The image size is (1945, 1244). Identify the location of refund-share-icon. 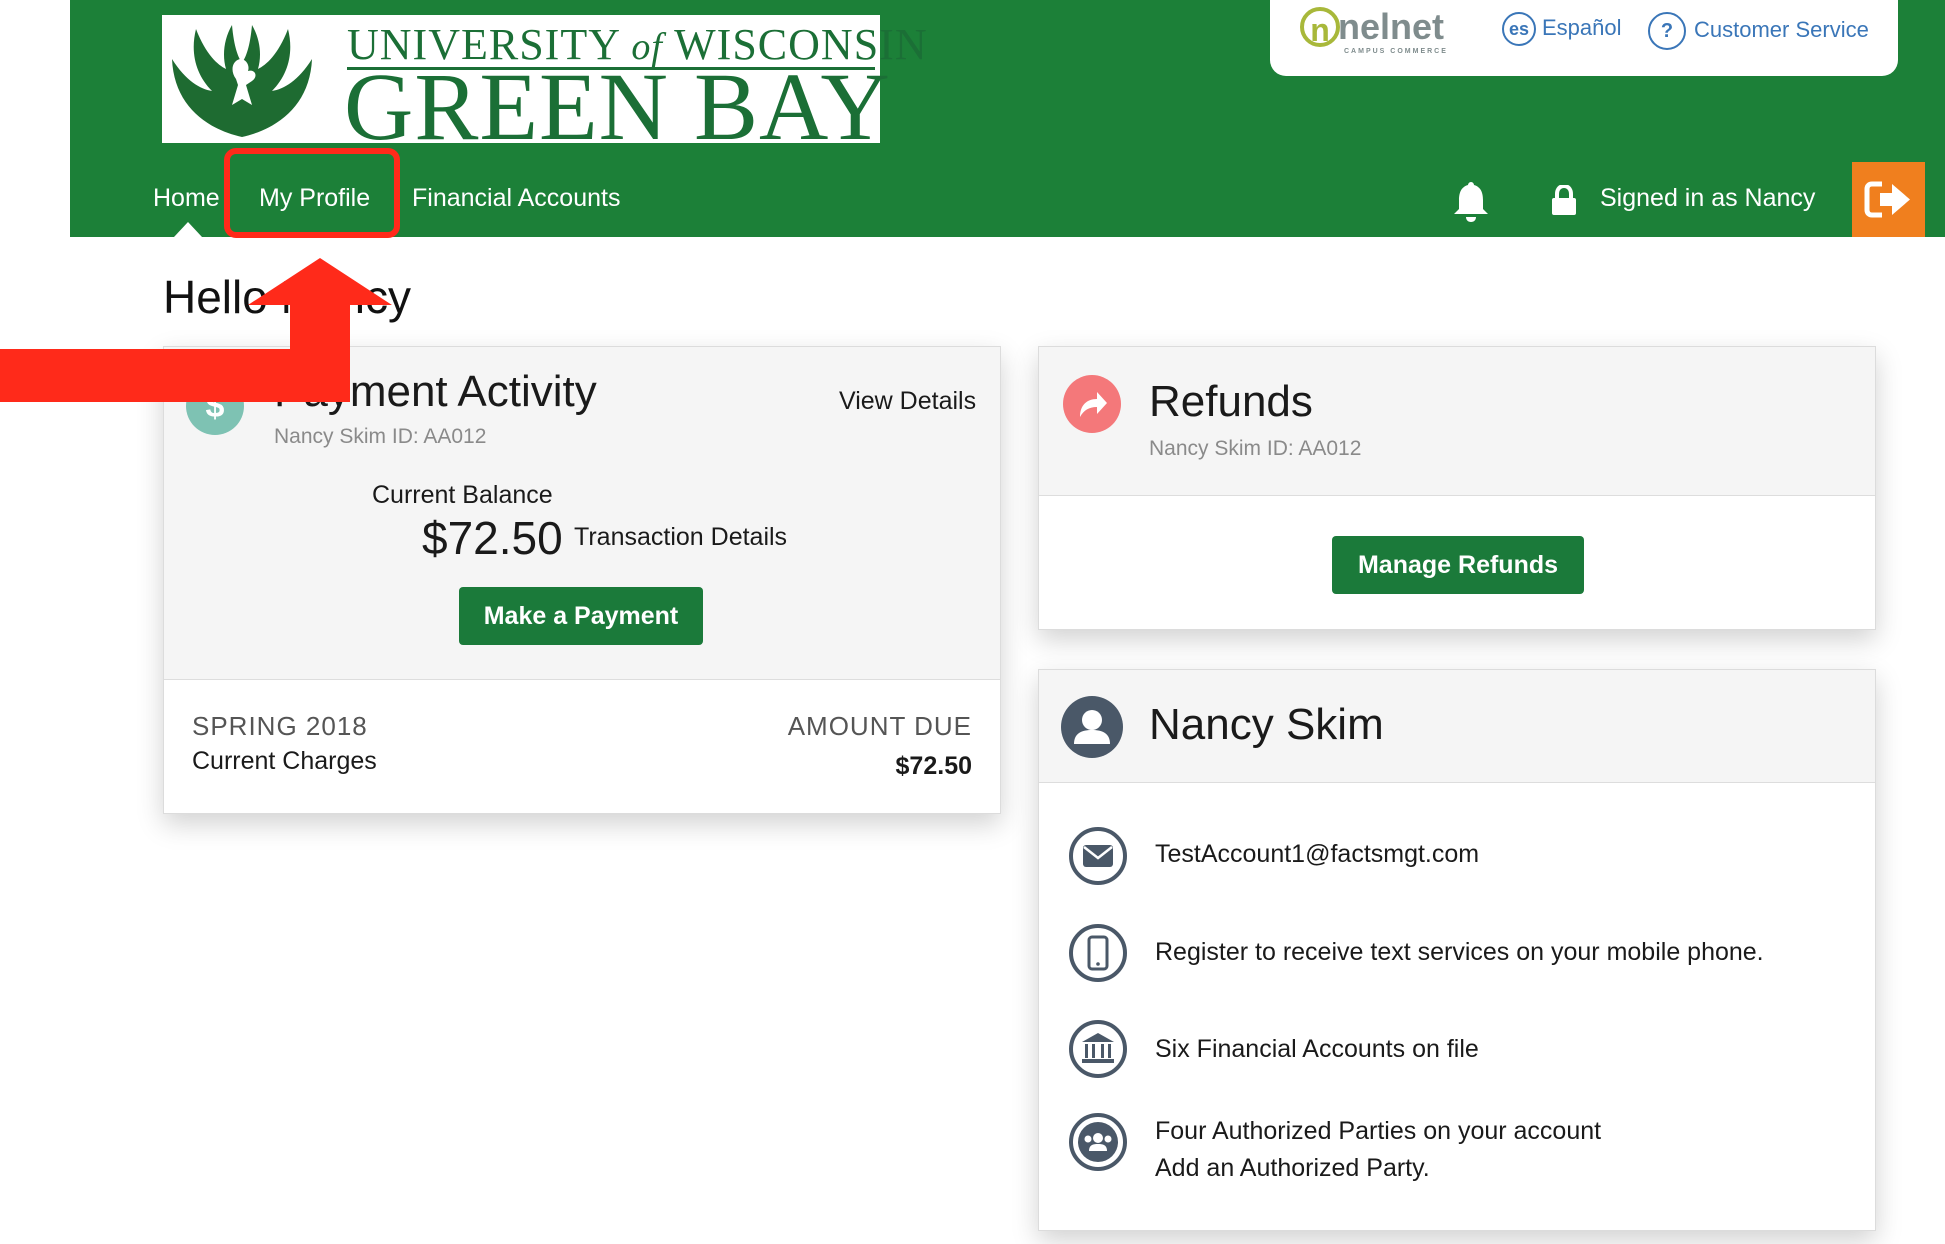
(1092, 404).